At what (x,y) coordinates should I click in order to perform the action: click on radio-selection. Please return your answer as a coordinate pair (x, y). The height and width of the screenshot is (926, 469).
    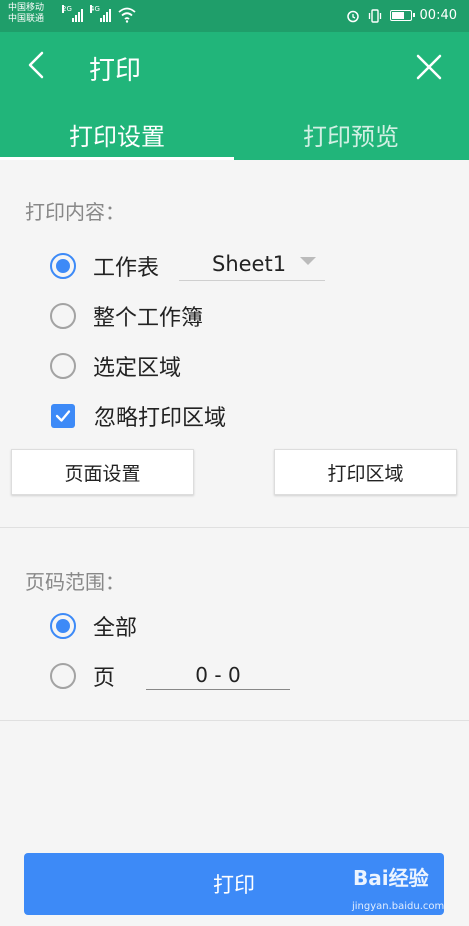
    Looking at the image, I should click on (63, 366).